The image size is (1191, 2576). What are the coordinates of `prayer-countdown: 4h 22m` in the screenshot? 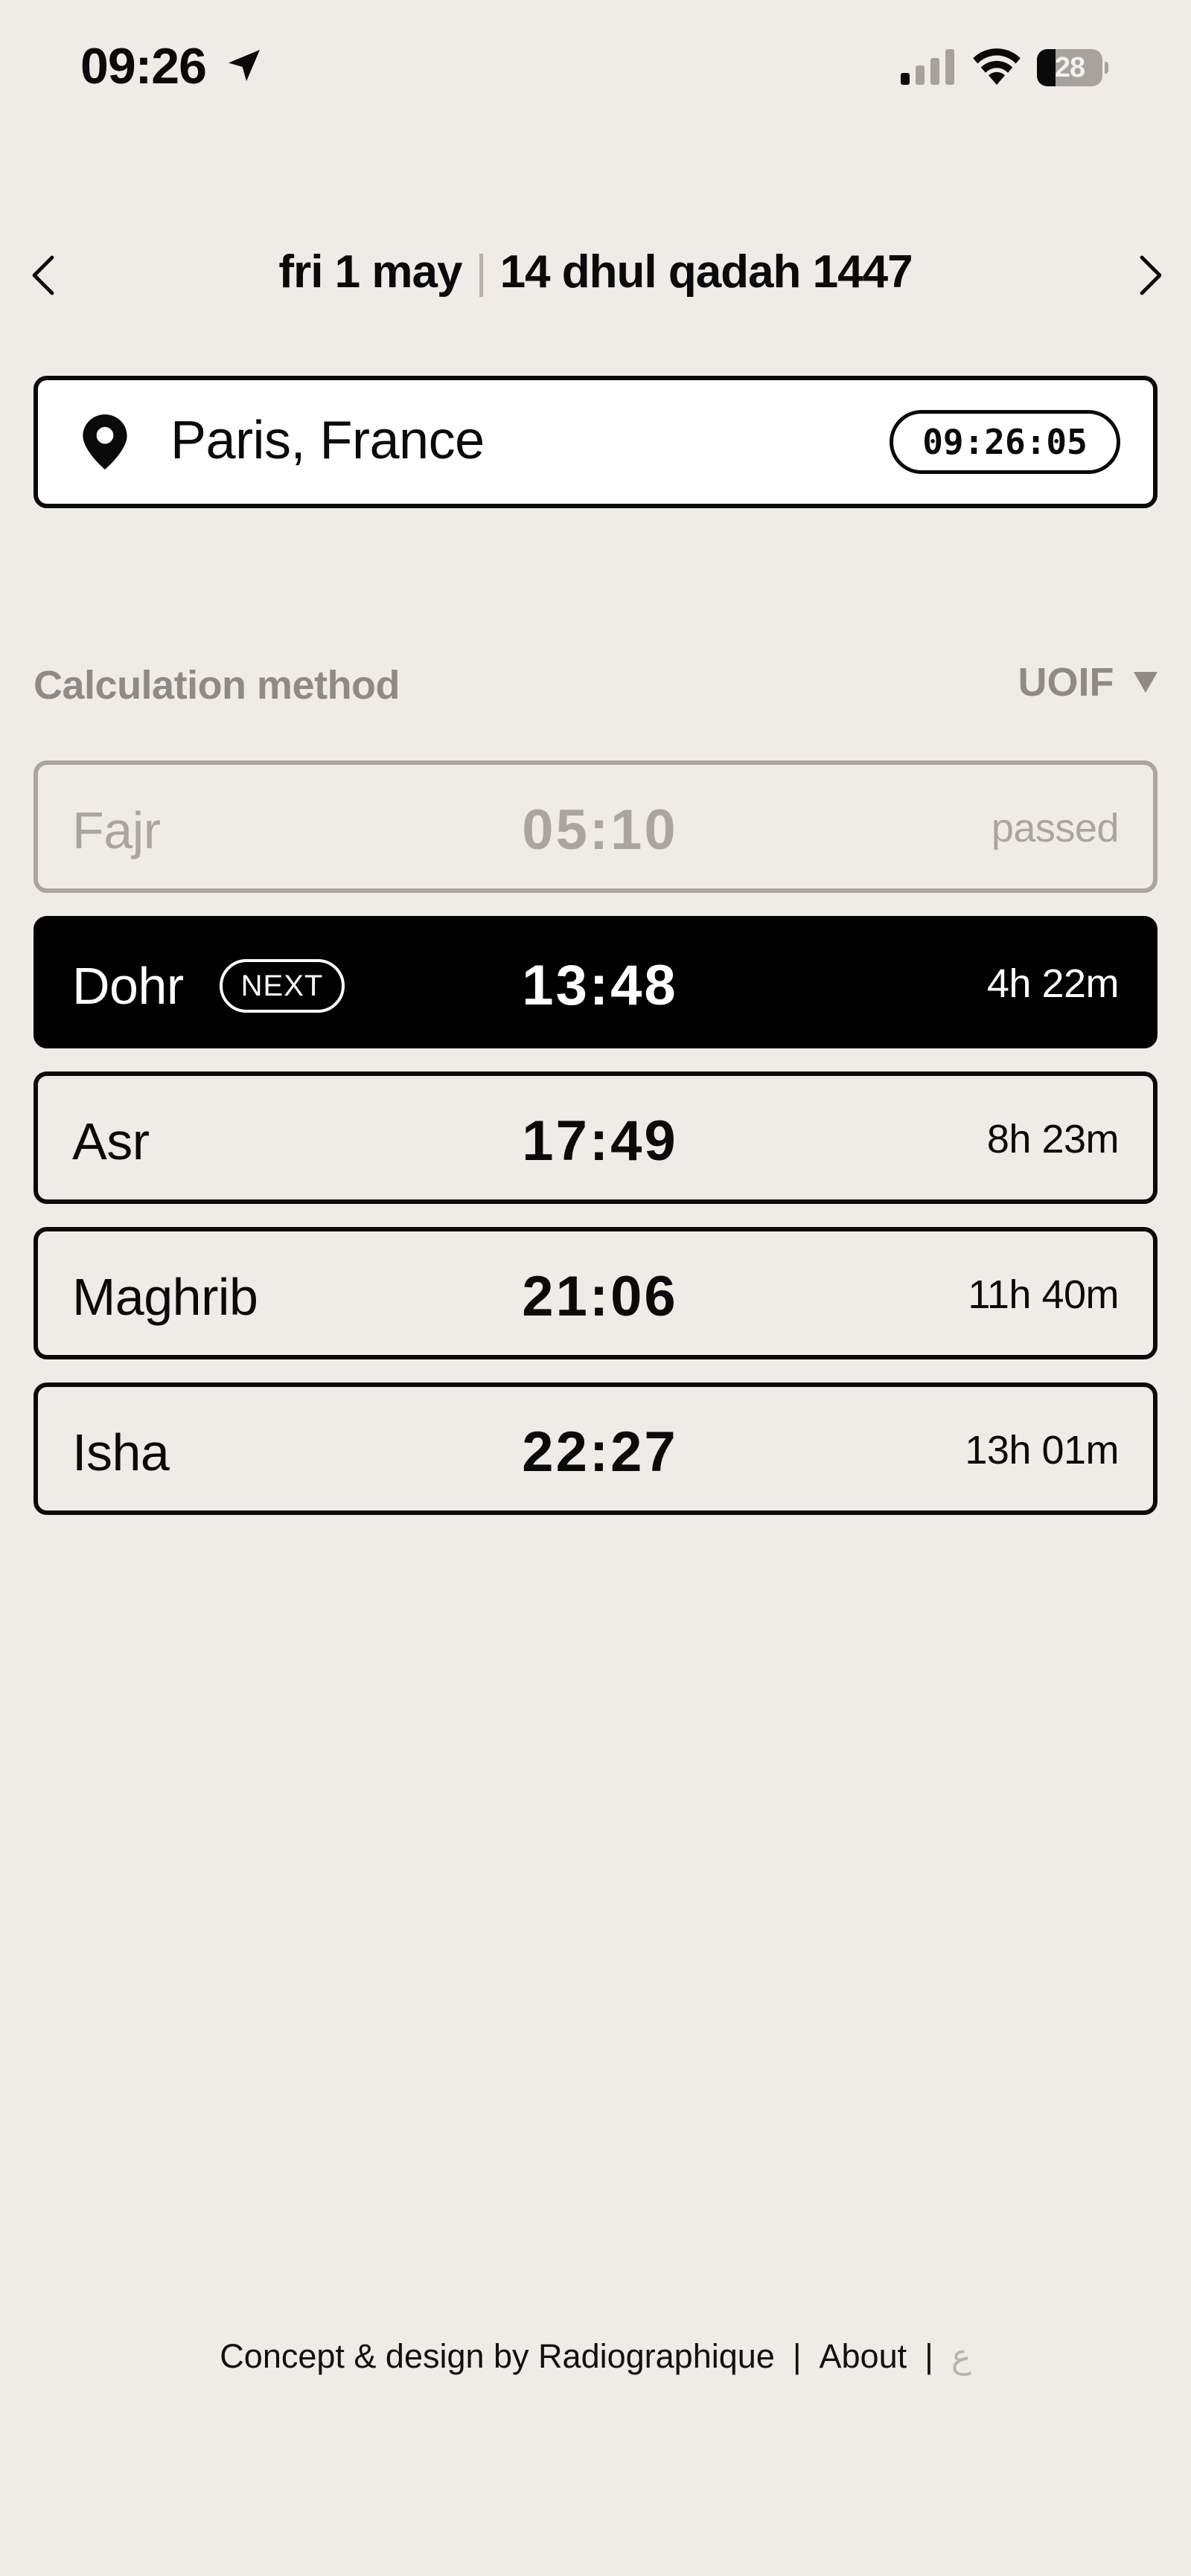 It's located at (1053, 984).